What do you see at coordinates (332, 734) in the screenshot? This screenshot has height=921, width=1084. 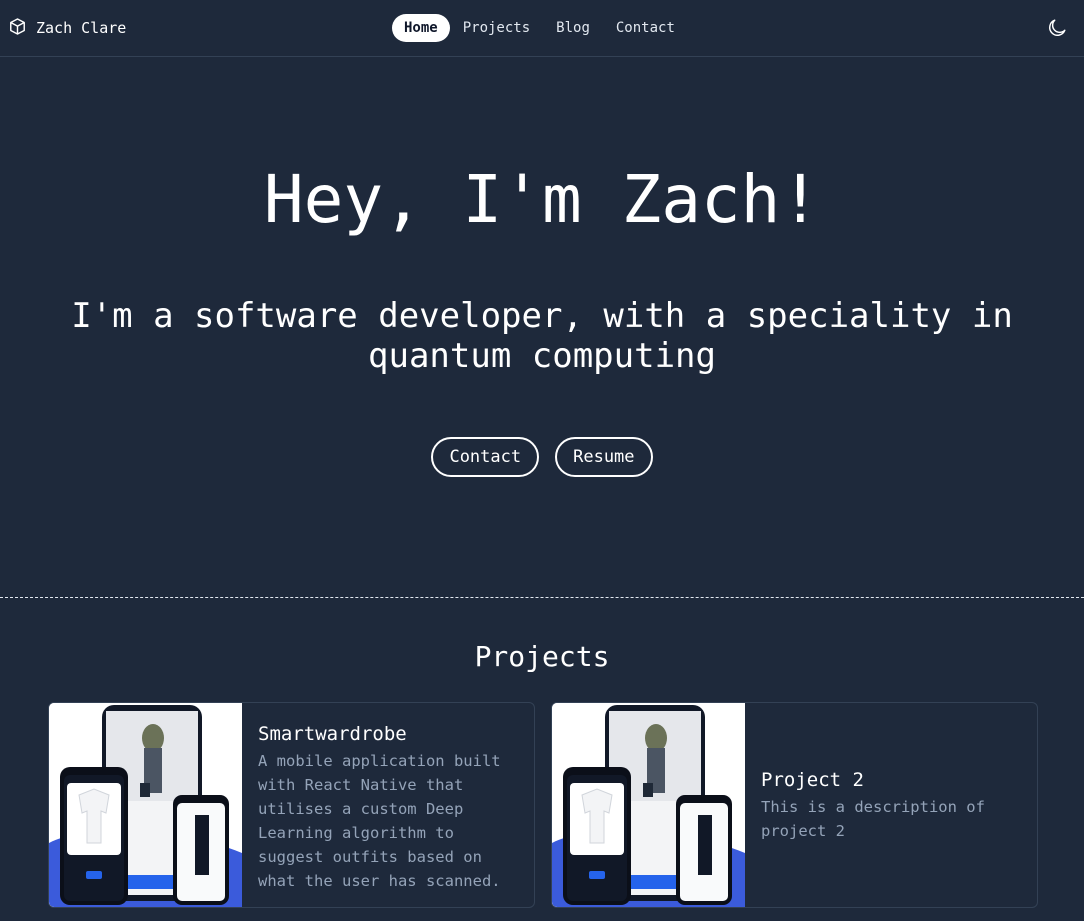 I see `project-title: Smartwardrobe` at bounding box center [332, 734].